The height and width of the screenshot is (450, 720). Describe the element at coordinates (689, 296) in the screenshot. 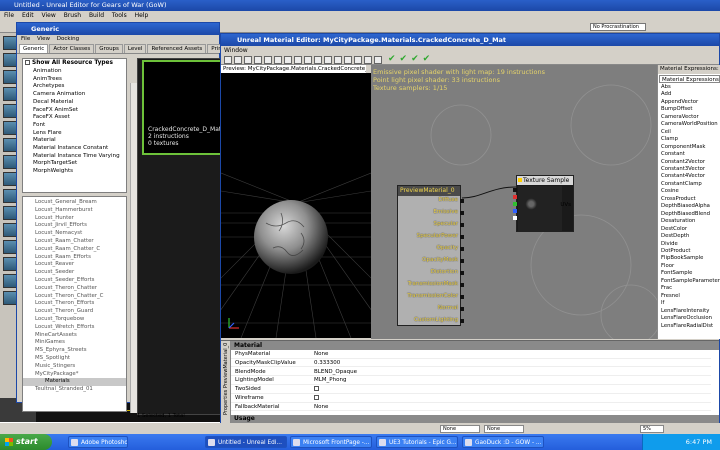

I see `expression-item: Fresnel` at that location.